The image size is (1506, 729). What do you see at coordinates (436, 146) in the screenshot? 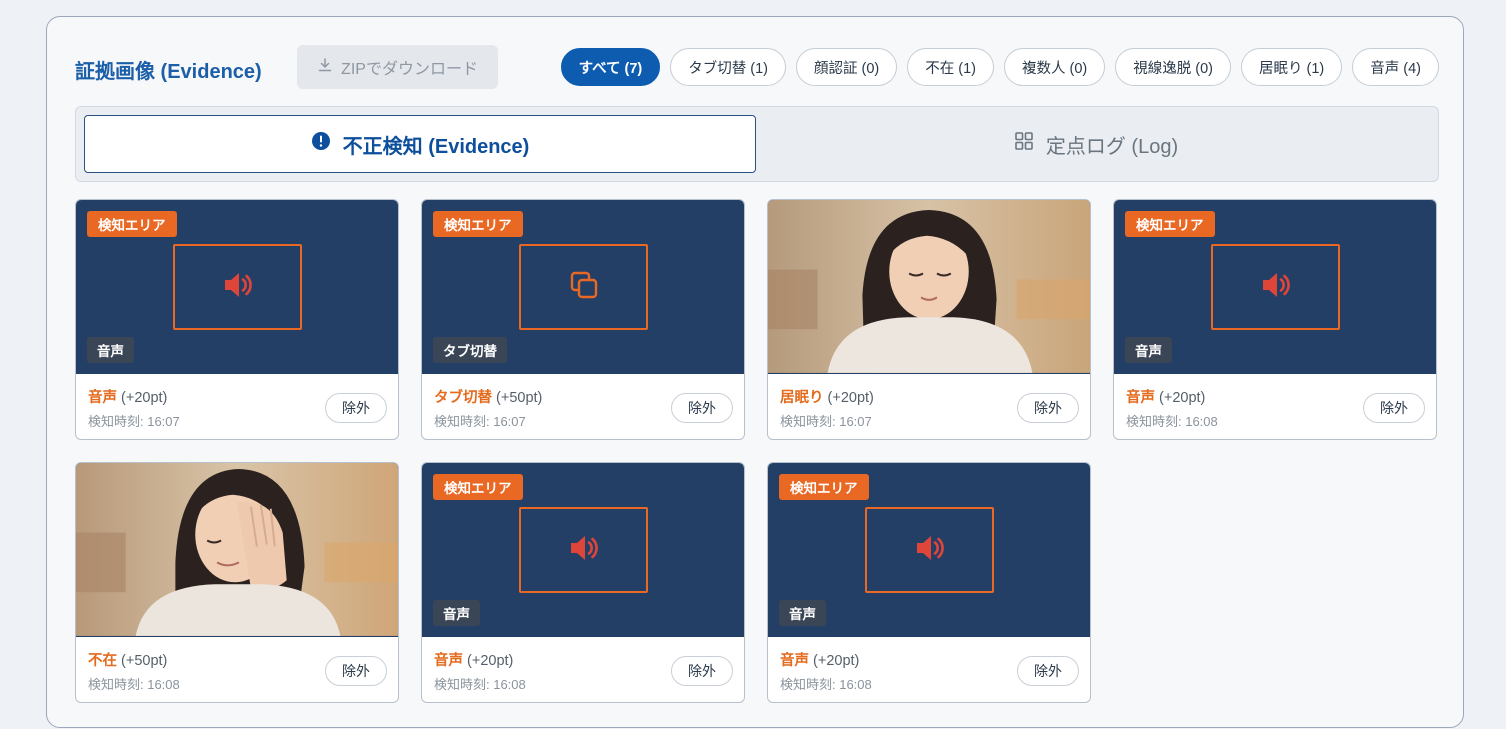
I see `tab-evidence-label: 不正検知 (Evidence)` at bounding box center [436, 146].